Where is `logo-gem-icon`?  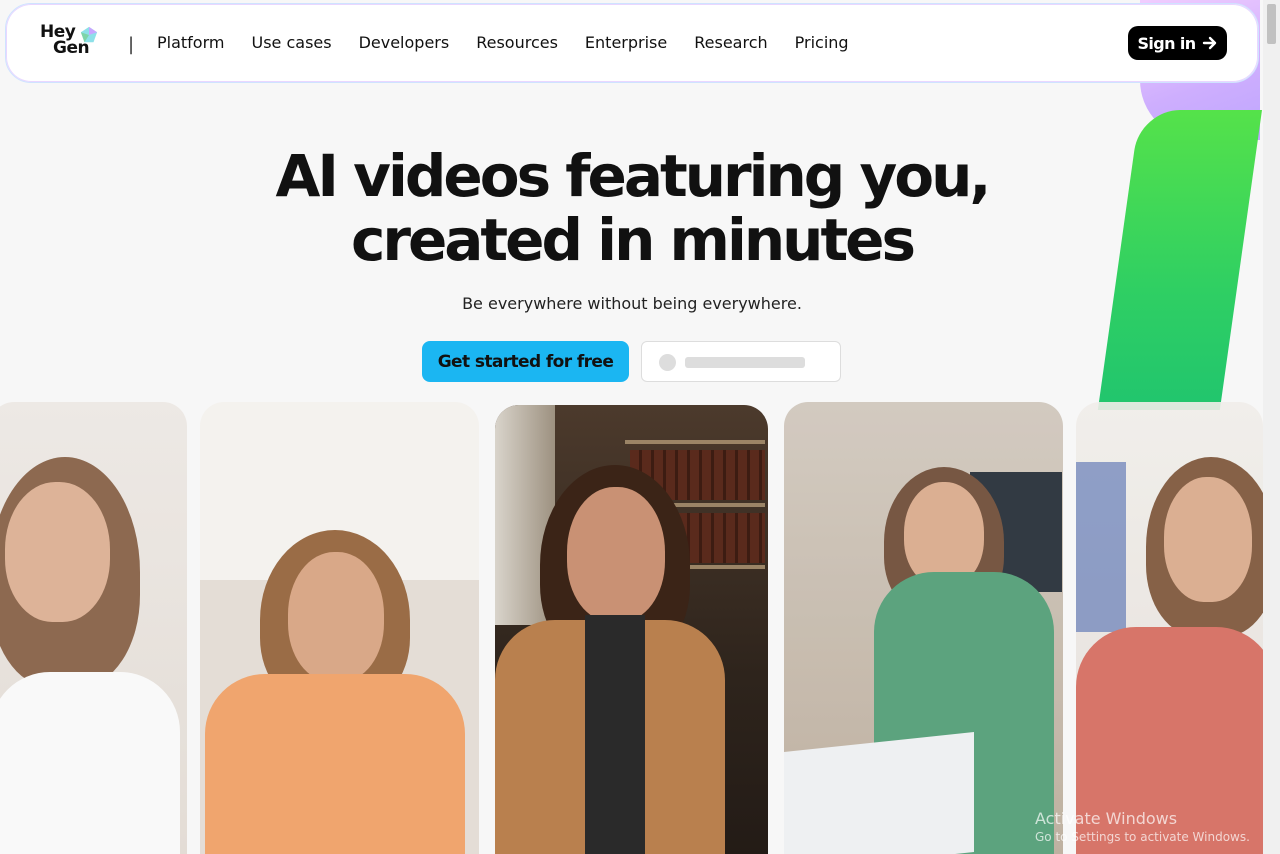 logo-gem-icon is located at coordinates (89, 34).